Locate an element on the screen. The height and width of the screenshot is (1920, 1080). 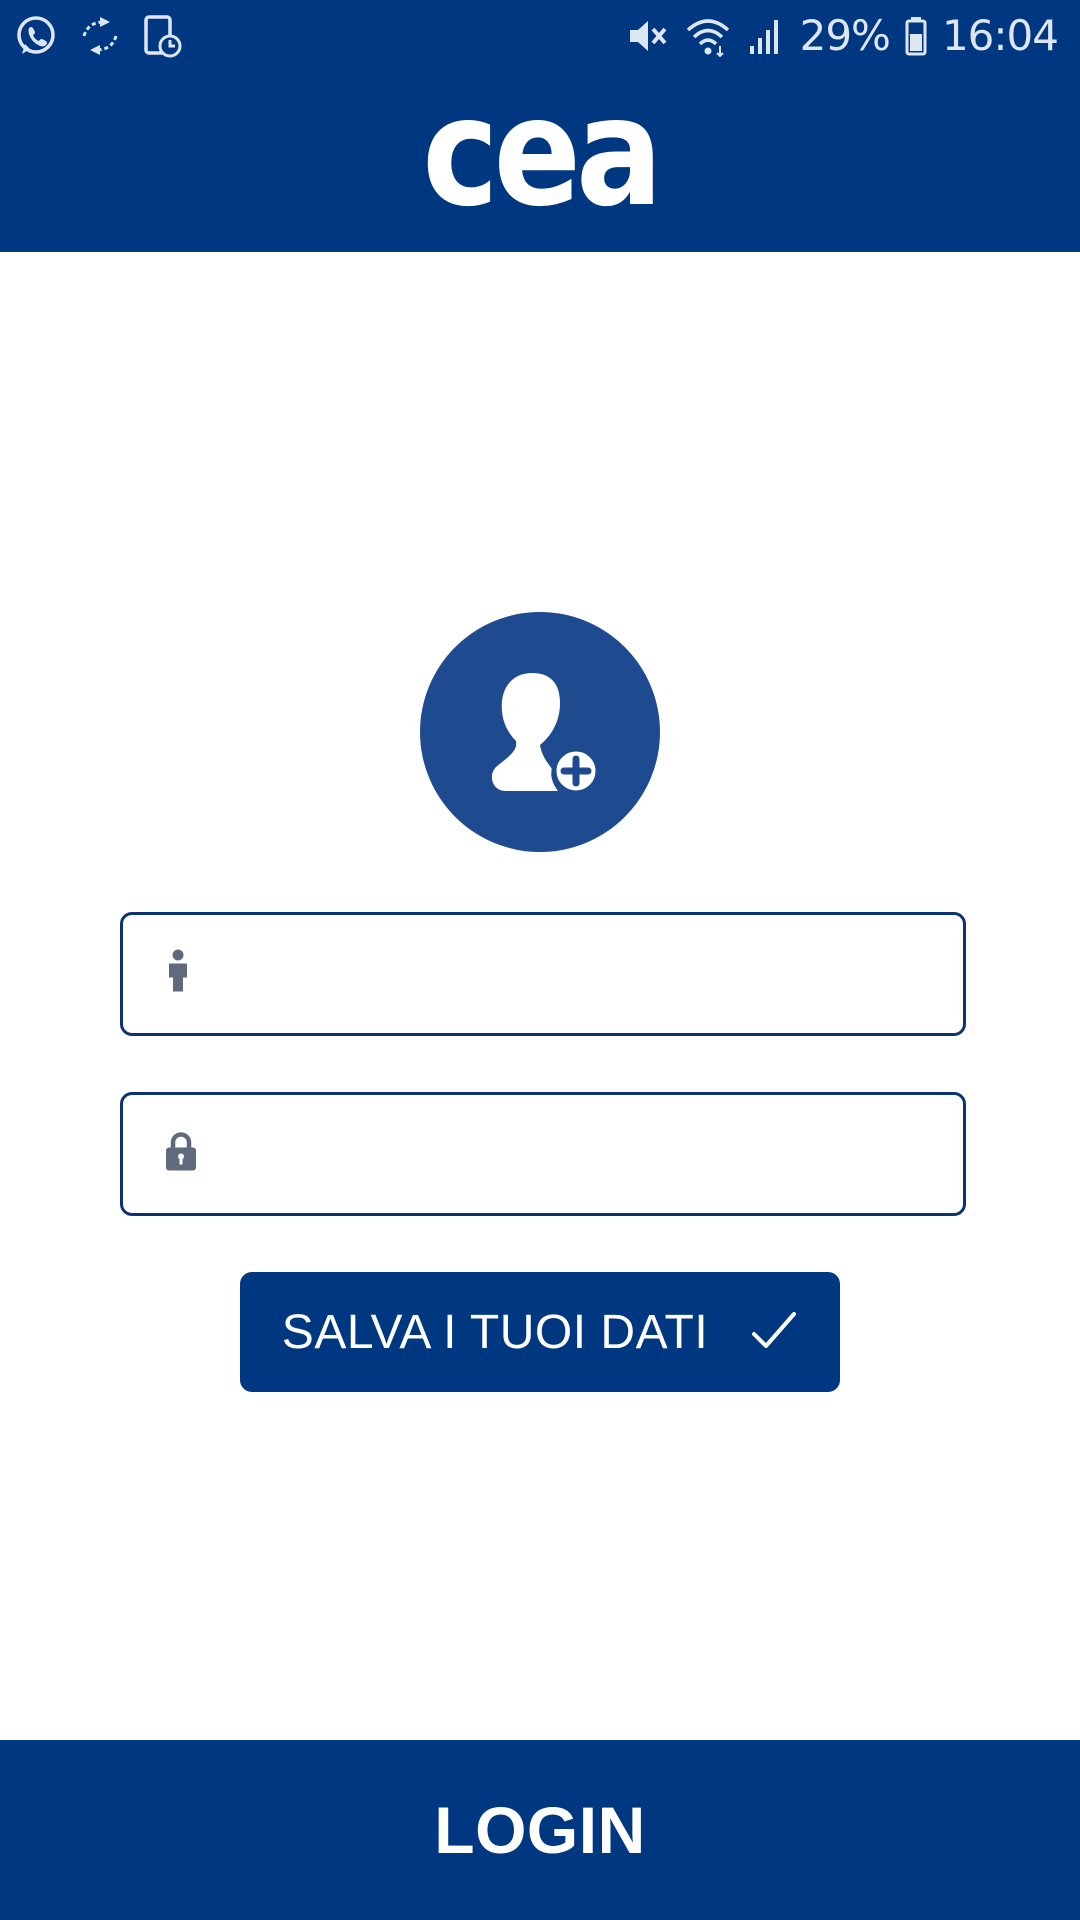
avatar is located at coordinates (540, 732).